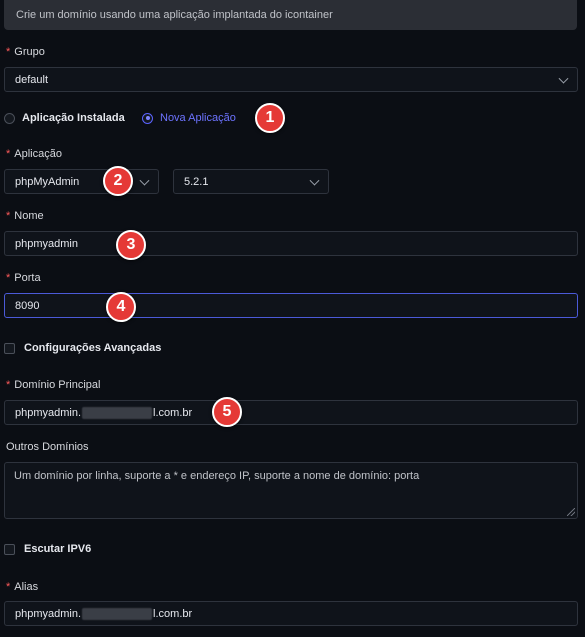 This screenshot has height=637, width=585. Describe the element at coordinates (22, 587) in the screenshot. I see `alias-label: * Alias` at that location.